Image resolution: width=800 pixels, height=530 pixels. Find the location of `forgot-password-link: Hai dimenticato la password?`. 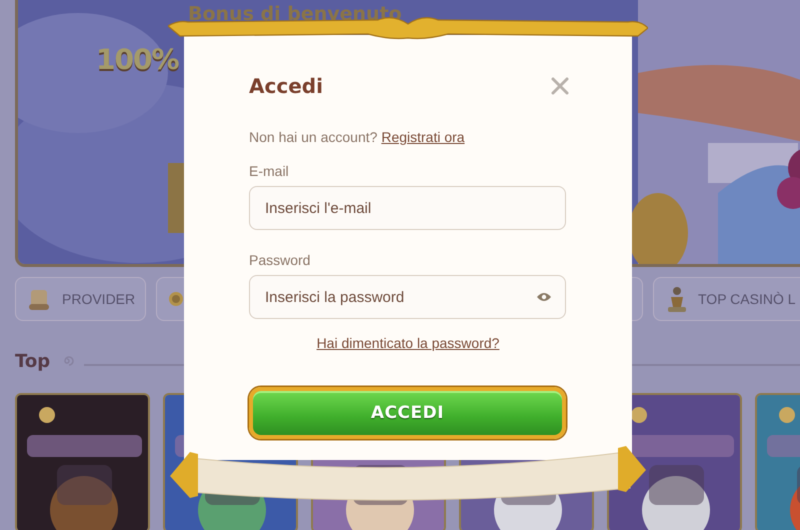

forgot-password-link: Hai dimenticato la password? is located at coordinates (408, 343).